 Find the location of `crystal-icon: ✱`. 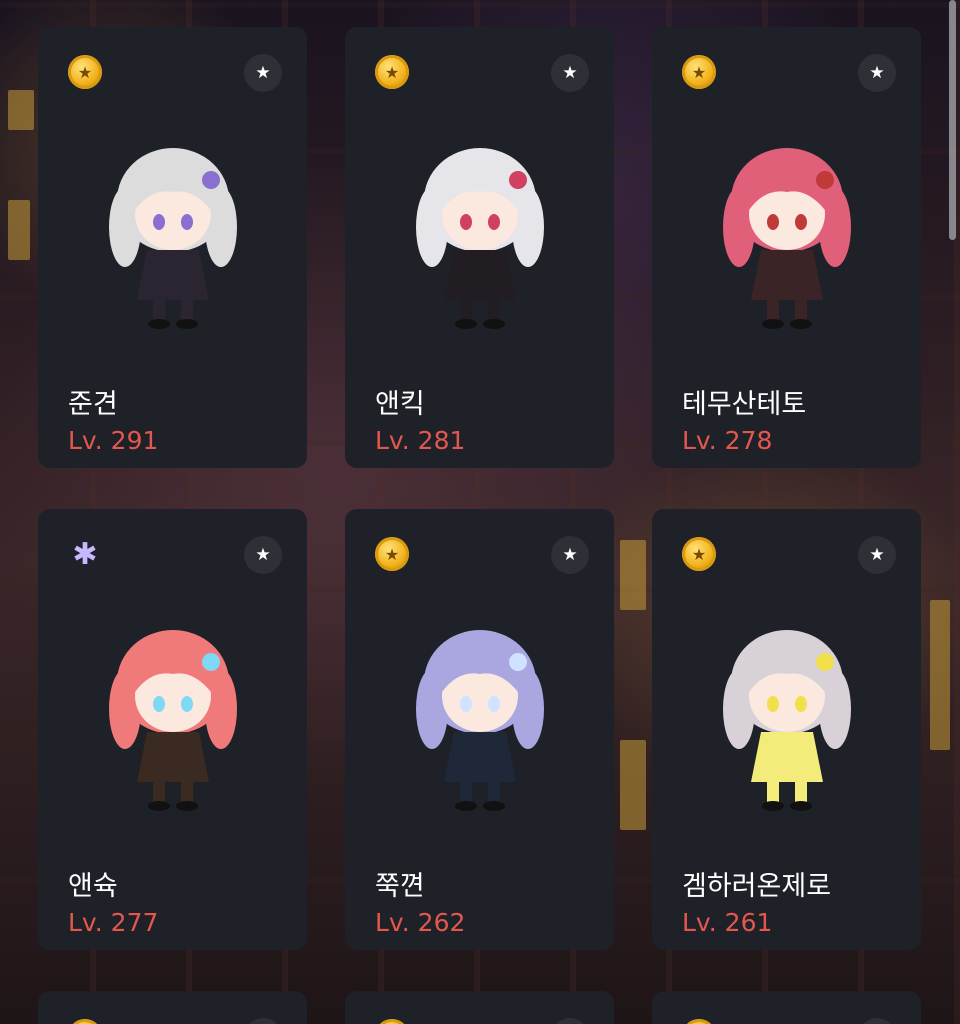

crystal-icon: ✱ is located at coordinates (85, 554).